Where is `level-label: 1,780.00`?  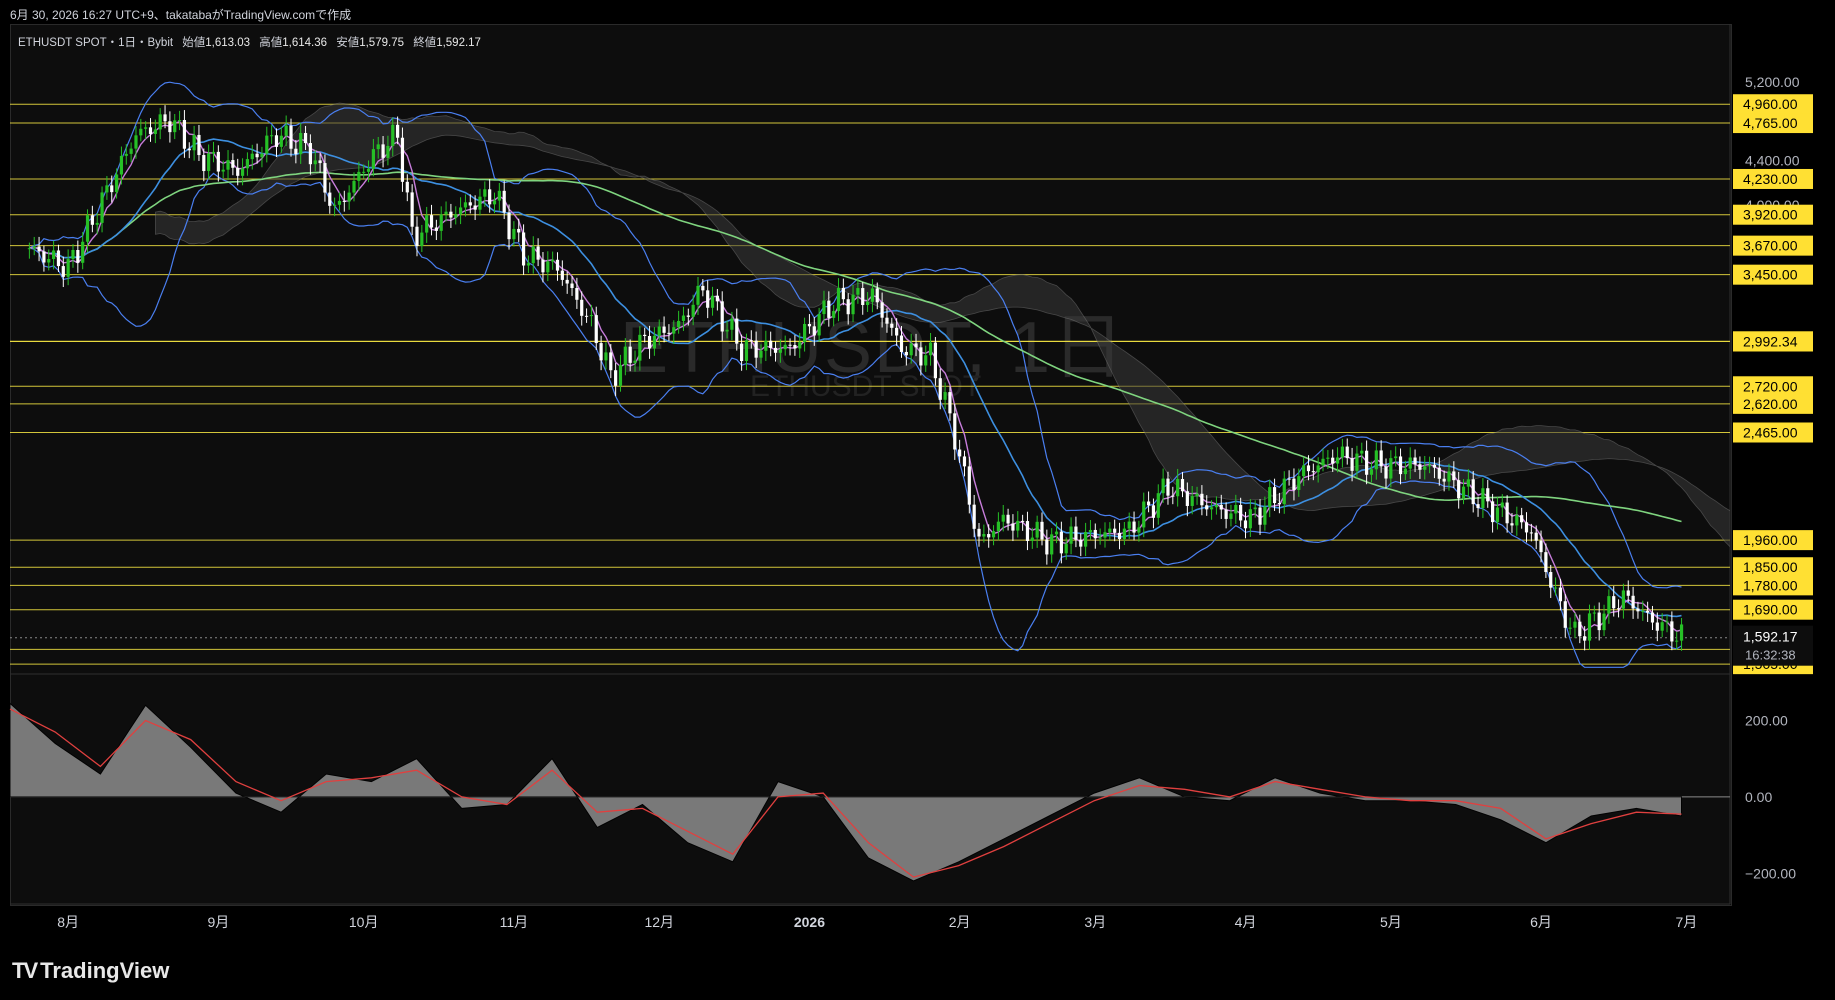 level-label: 1,780.00 is located at coordinates (1770, 585).